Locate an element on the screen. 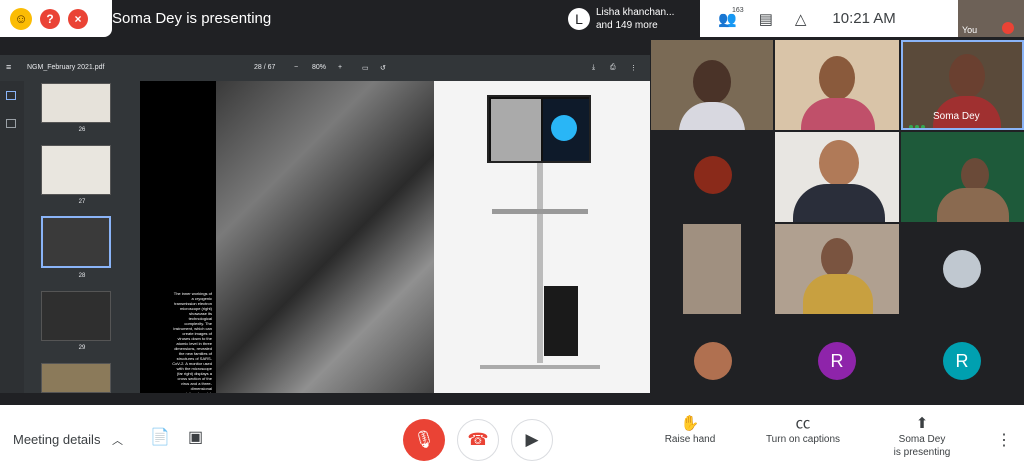 This screenshot has width=1024, height=470. hand-icon: ✋ is located at coordinates (690, 423).